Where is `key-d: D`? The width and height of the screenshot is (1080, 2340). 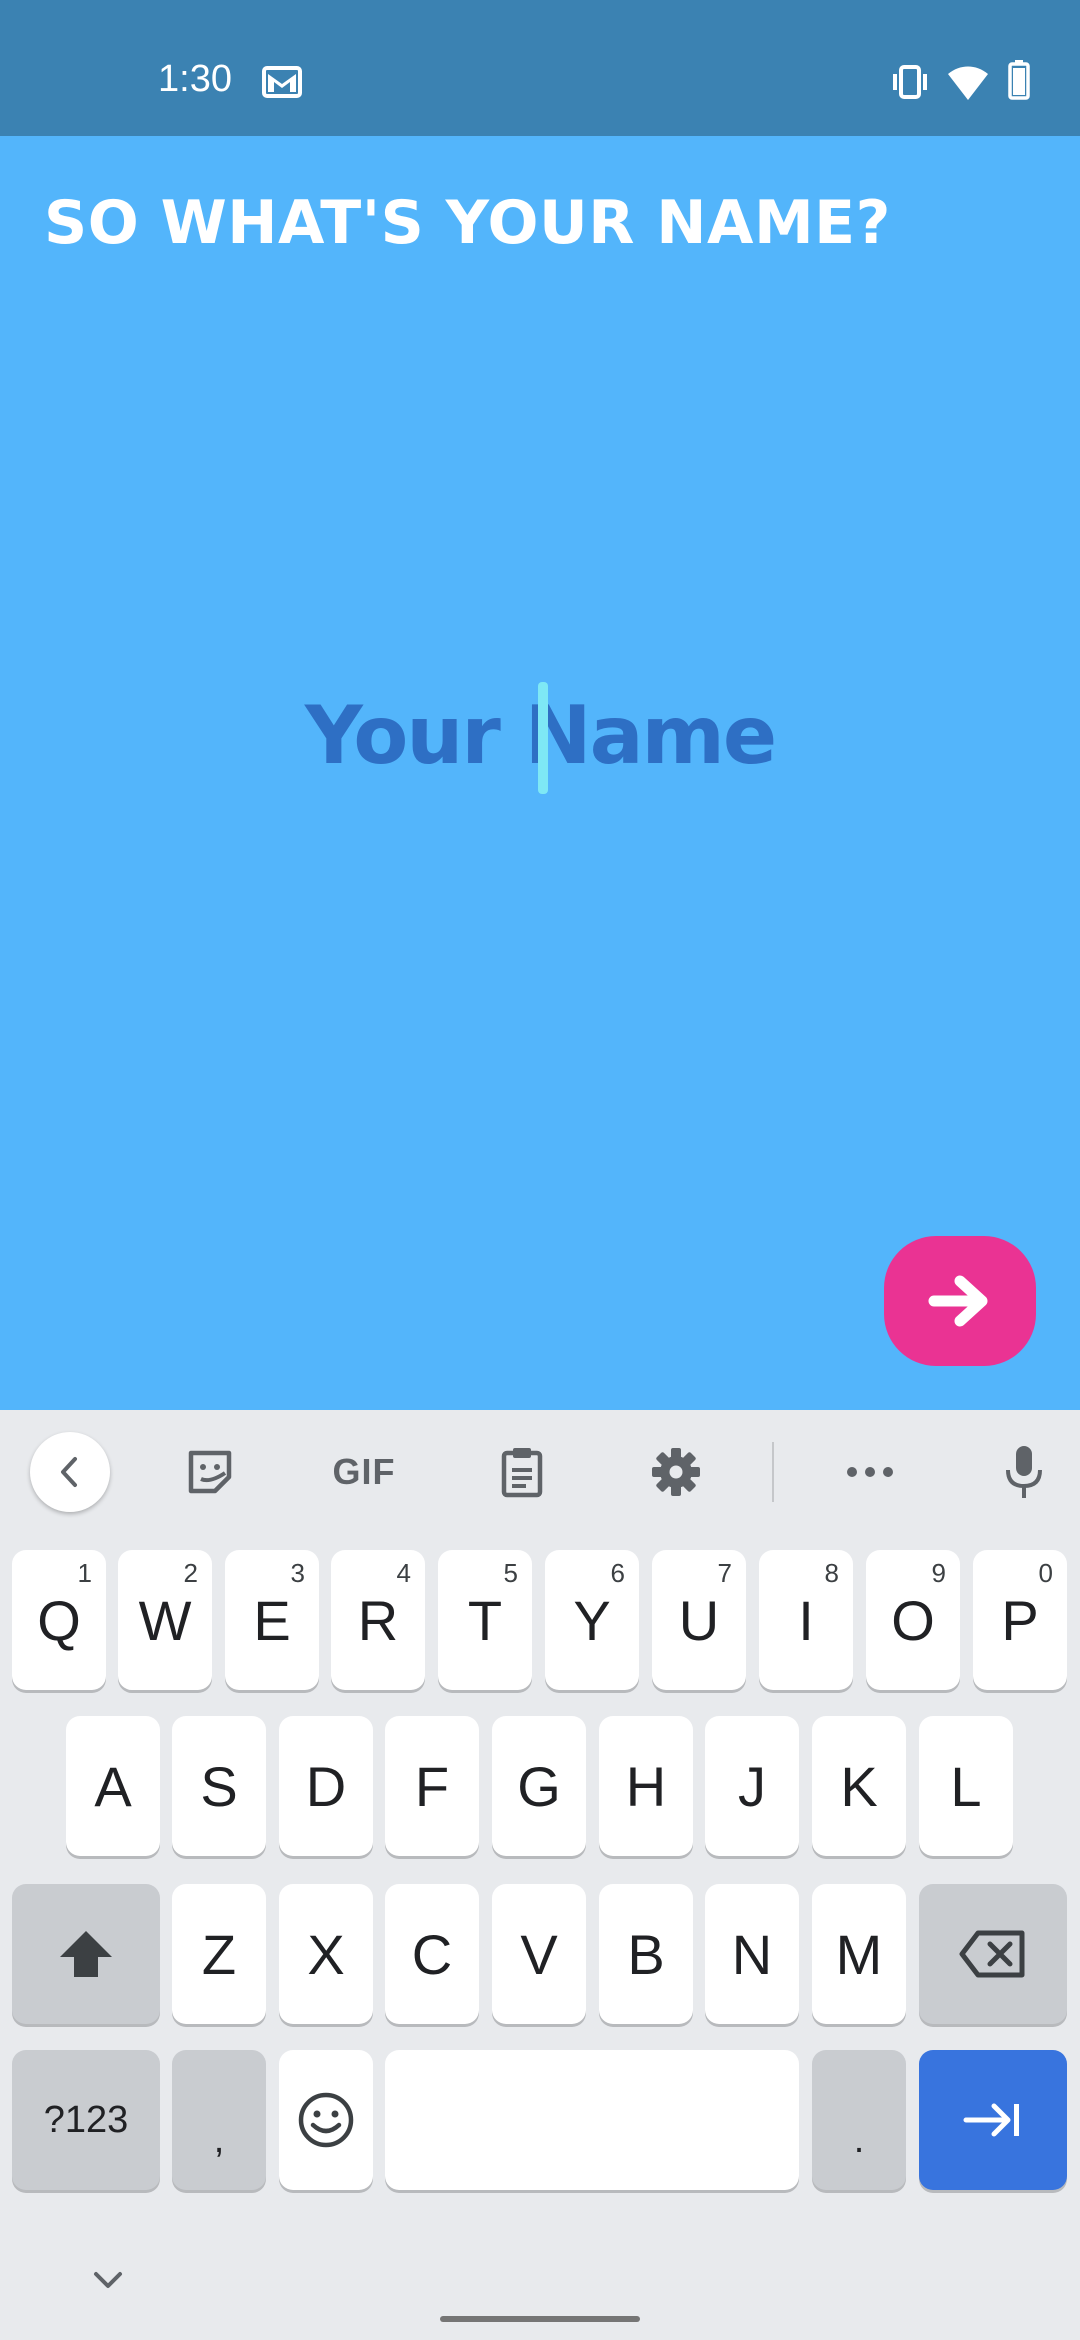
key-d: D is located at coordinates (326, 1786).